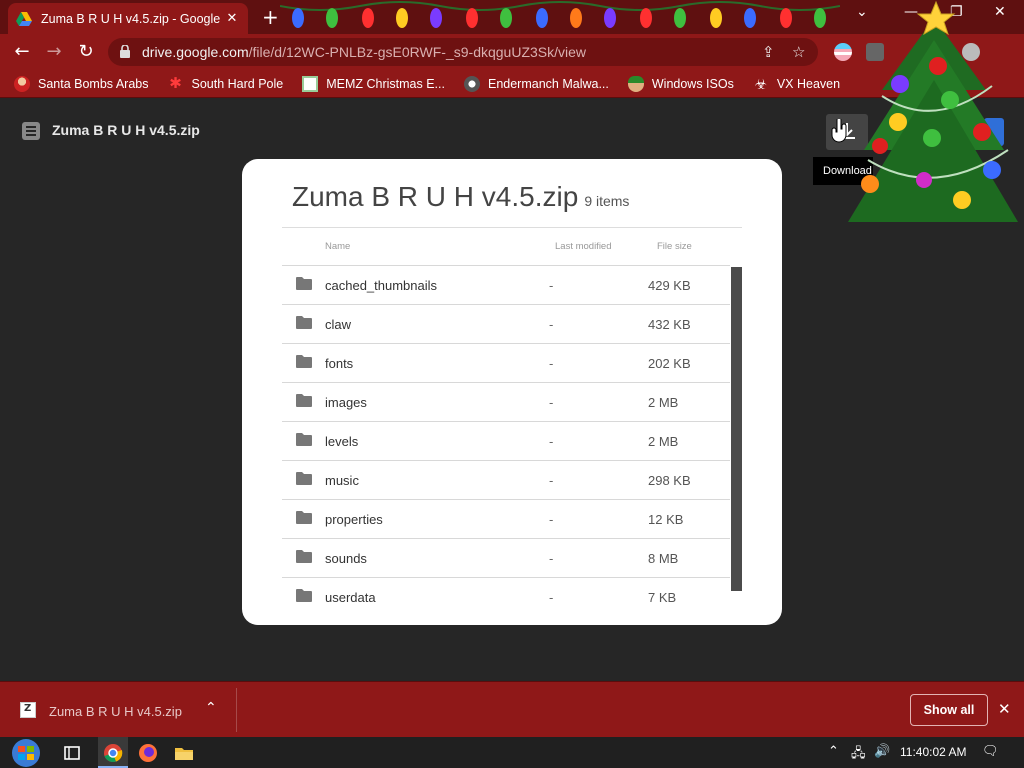 Image resolution: width=1024 pixels, height=768 pixels. I want to click on file-explorer-icon, so click(184, 753).